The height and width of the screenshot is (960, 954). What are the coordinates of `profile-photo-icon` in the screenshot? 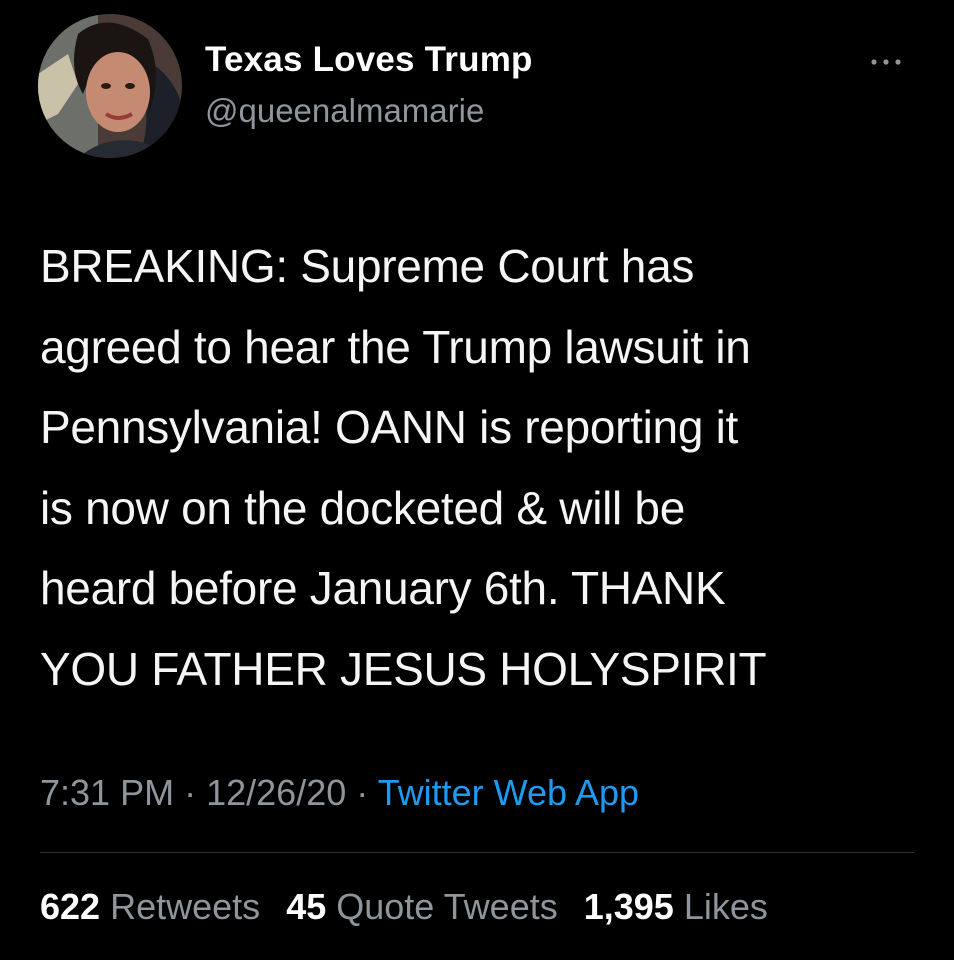 It's located at (110, 86).